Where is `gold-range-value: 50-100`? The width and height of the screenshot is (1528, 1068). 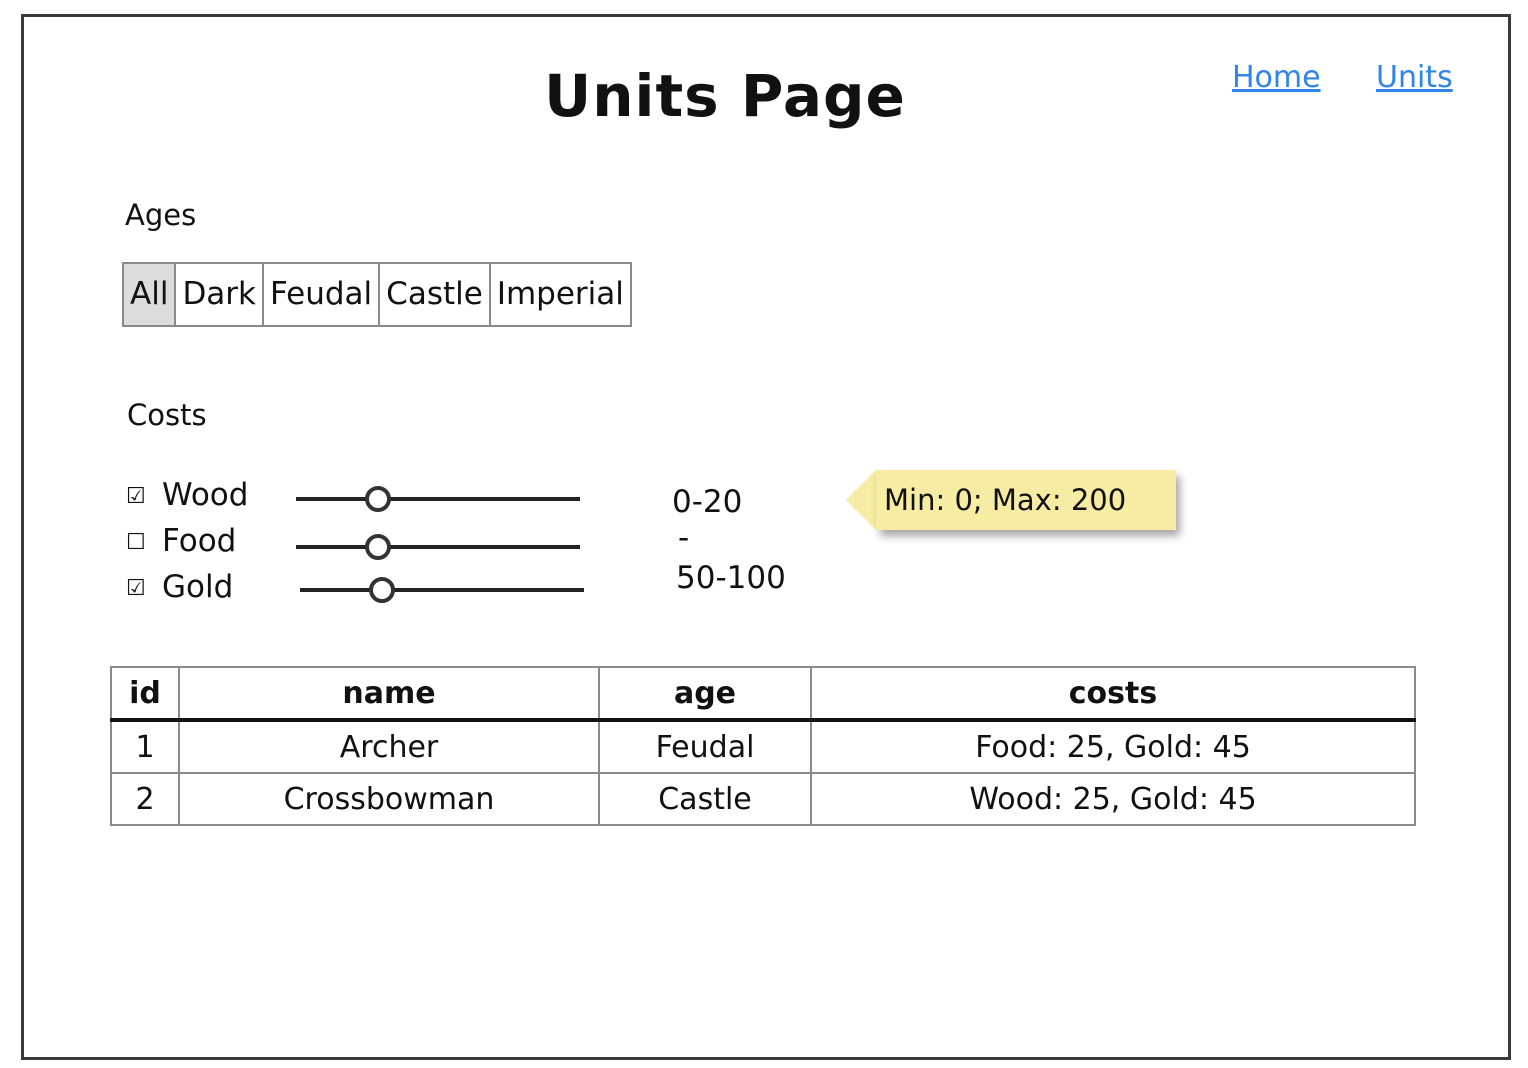
gold-range-value: 50-100 is located at coordinates (731, 578).